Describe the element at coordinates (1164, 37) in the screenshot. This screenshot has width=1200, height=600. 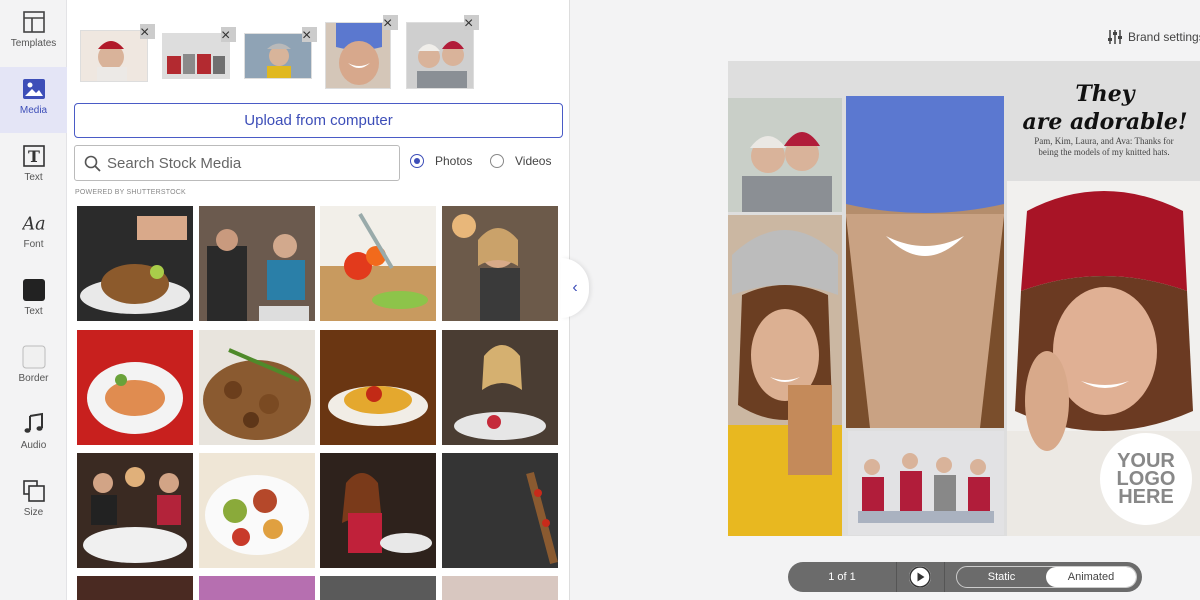
I see `brand-settings-label: Brand settings` at that location.